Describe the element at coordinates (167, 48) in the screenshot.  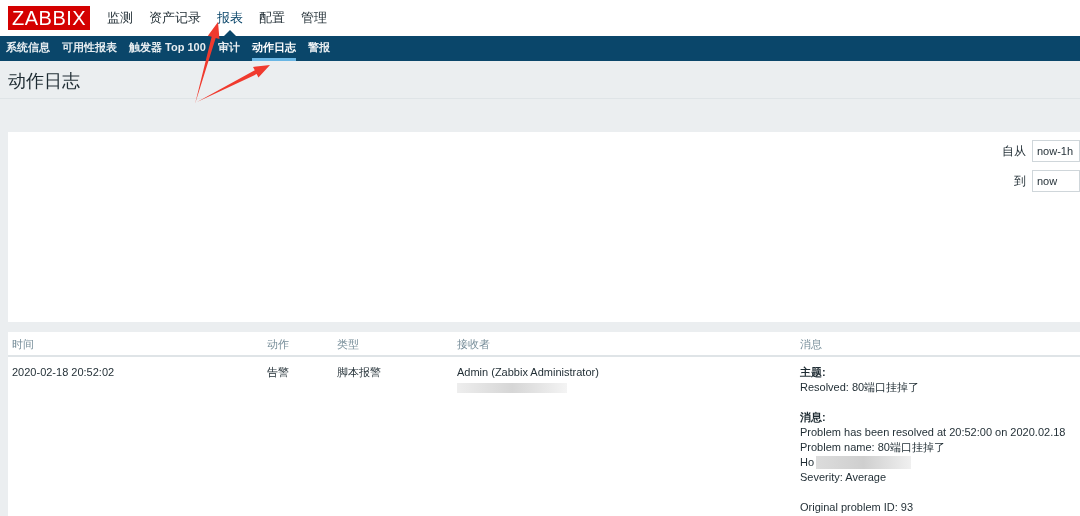
I see `submenu-tab: 触发器 Top 100` at that location.